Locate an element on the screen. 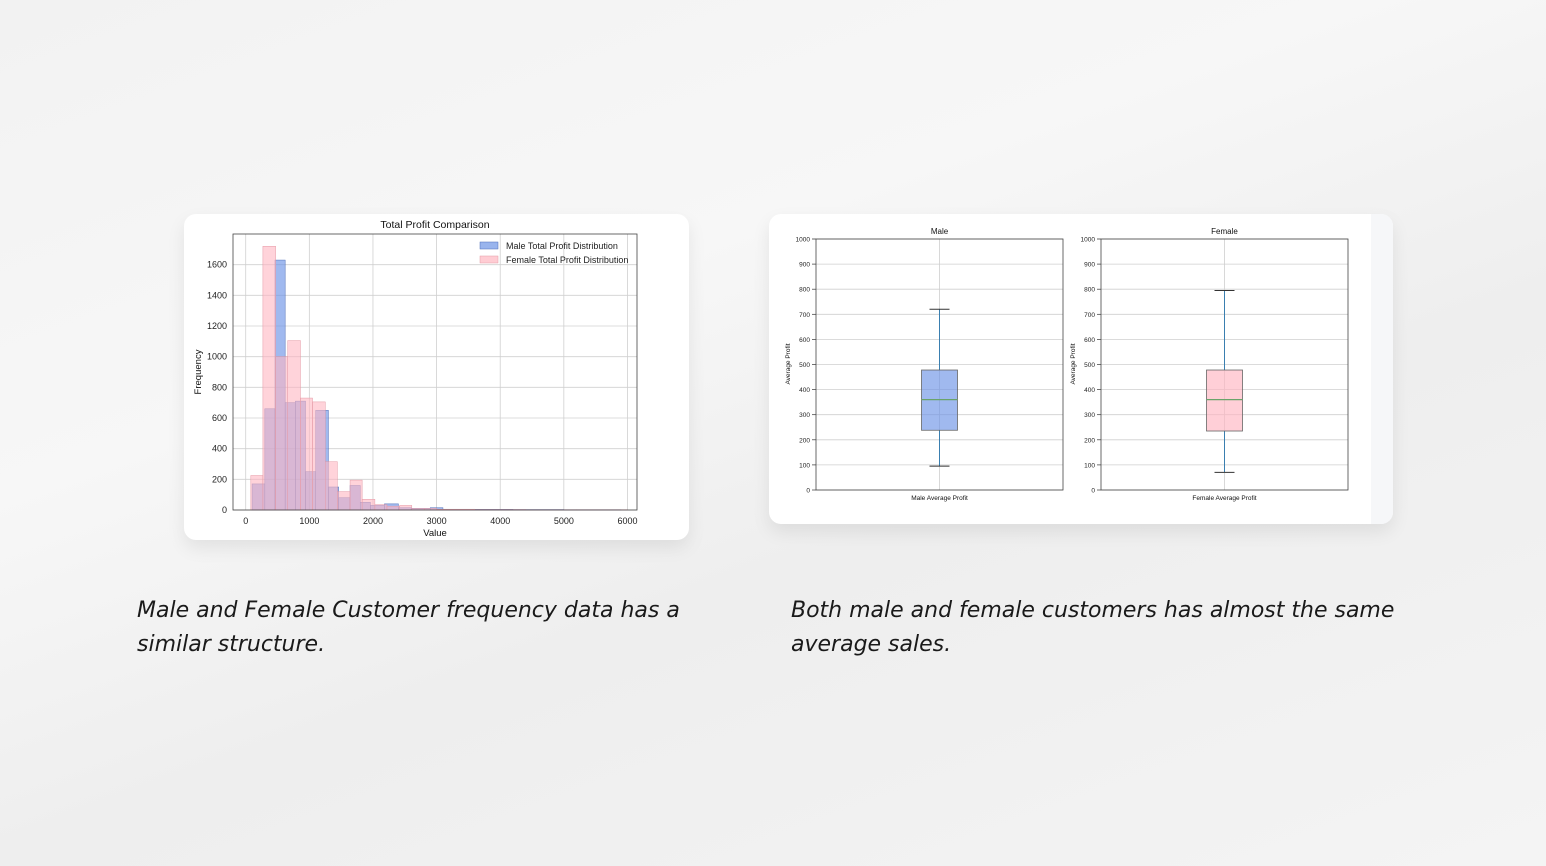 The height and width of the screenshot is (866, 1546). male-x-axis-label: Male Average Profit is located at coordinates (939, 498).